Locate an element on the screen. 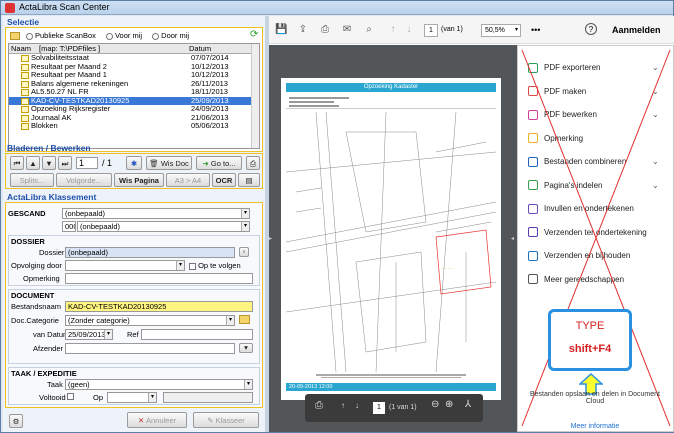 The width and height of the screenshot is (674, 433). opvolging-select: ▾ is located at coordinates (125, 265).